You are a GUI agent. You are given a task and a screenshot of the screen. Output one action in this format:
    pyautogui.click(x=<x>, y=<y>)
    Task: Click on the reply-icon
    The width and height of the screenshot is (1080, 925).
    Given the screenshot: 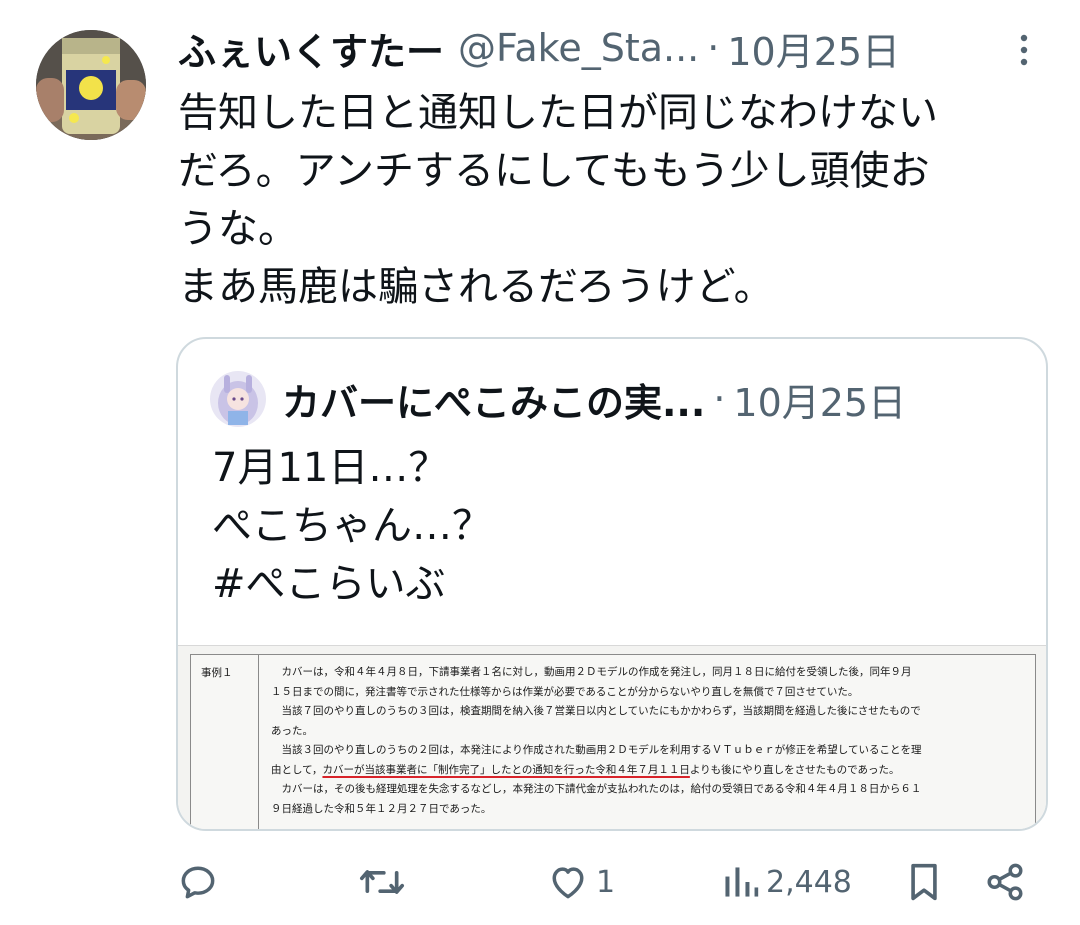 What is the action you would take?
    pyautogui.click(x=198, y=882)
    